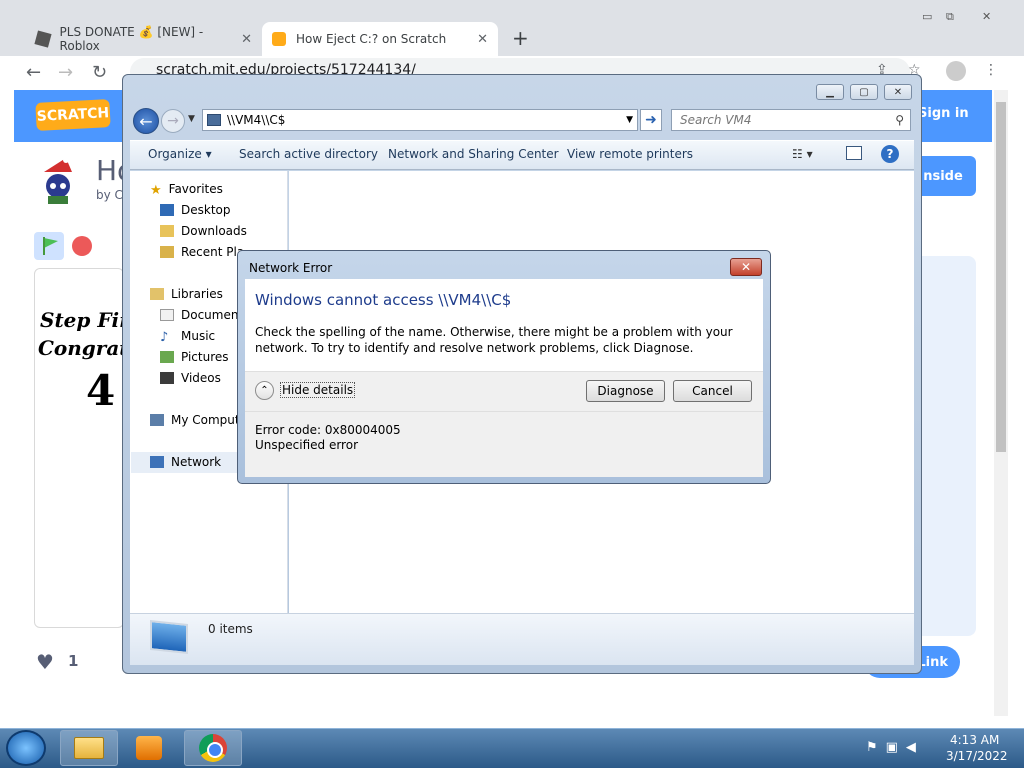  Describe the element at coordinates (256, 120) in the screenshot. I see `address-text: \\VM4\\C$` at that location.